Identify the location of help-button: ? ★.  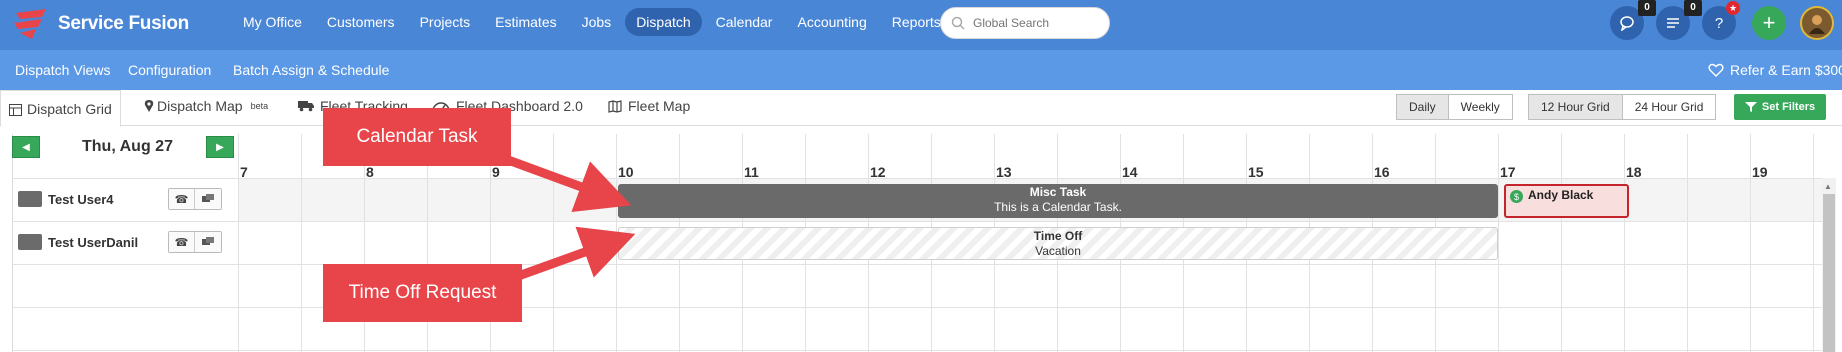
(1721, 20).